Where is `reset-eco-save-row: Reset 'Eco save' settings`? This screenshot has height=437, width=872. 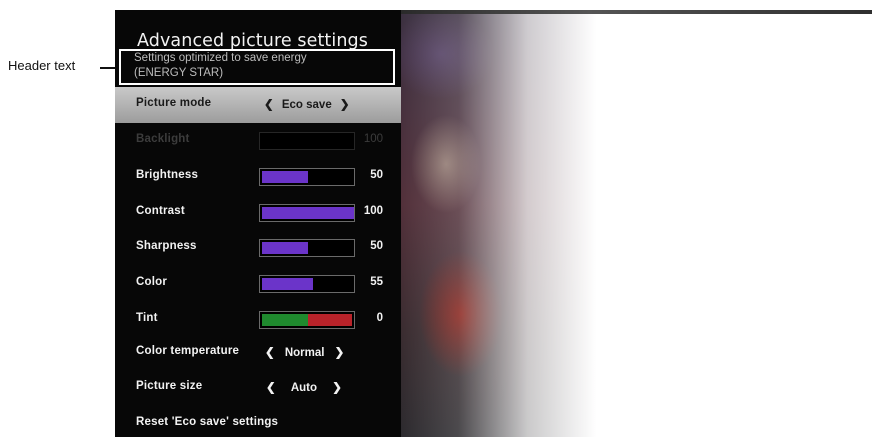
reset-eco-save-row: Reset 'Eco save' settings is located at coordinates (258, 421).